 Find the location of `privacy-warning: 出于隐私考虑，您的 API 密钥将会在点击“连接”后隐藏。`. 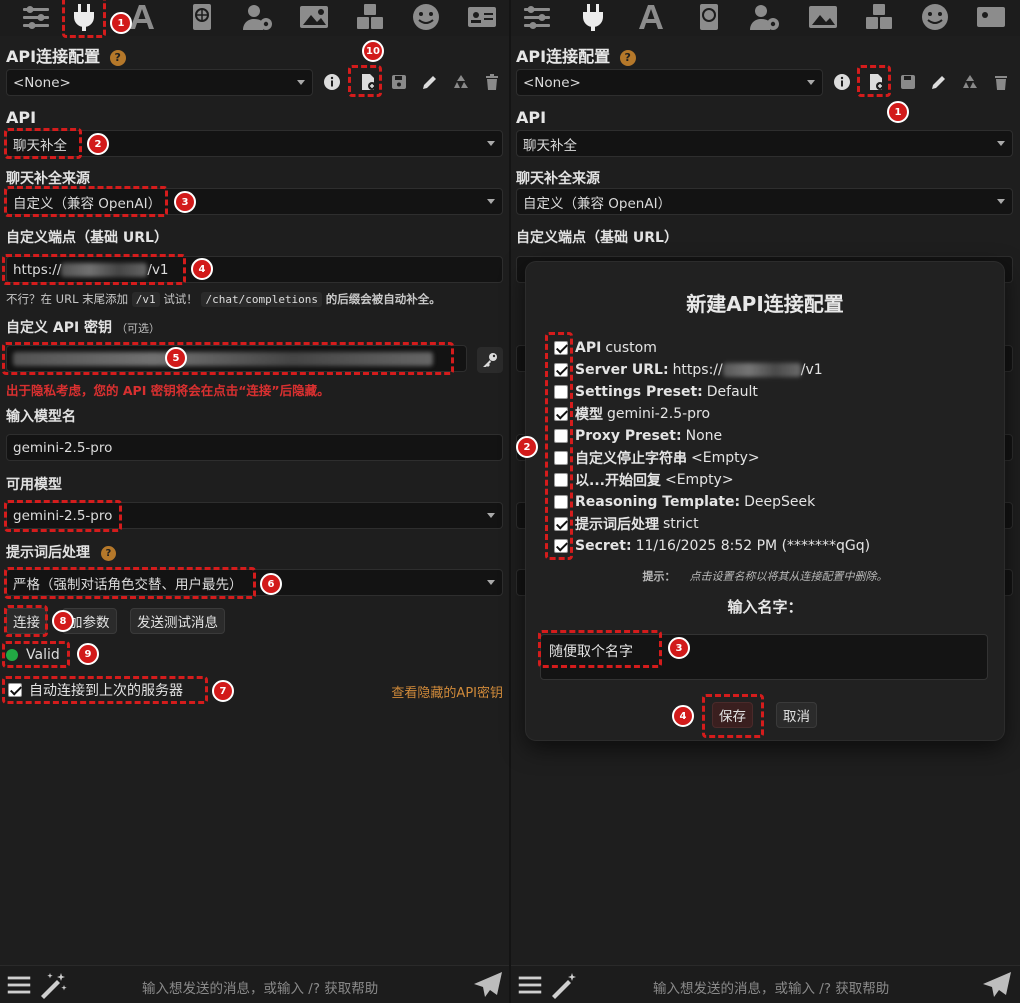

privacy-warning: 出于隐私考虑，您的 API 密钥将会在点击“连接”后隐藏。 is located at coordinates (168, 390).